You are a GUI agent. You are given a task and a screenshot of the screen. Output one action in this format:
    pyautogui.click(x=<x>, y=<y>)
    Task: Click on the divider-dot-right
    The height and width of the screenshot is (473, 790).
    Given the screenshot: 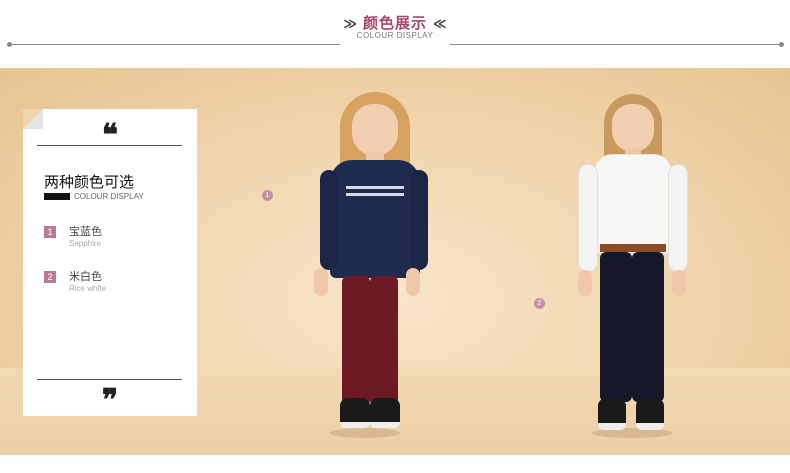 What is the action you would take?
    pyautogui.click(x=781, y=44)
    